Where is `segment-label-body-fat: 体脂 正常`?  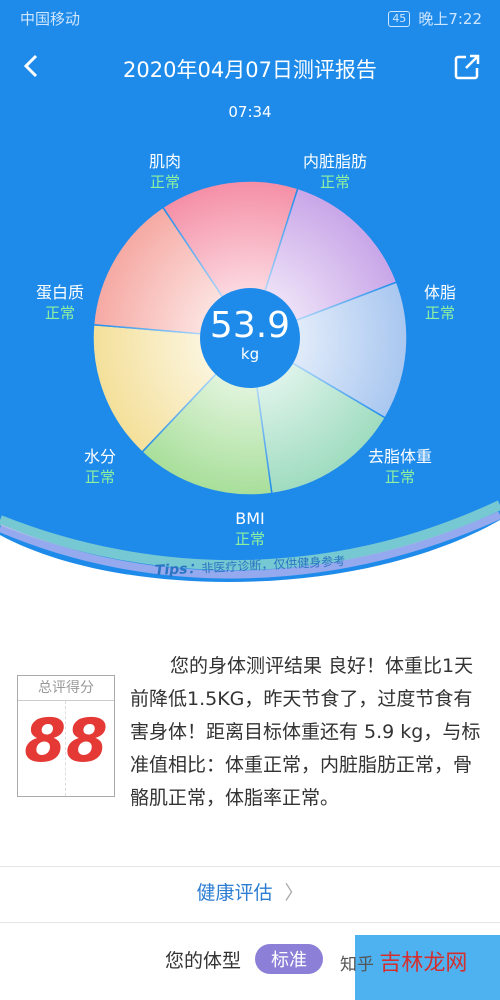 segment-label-body-fat: 体脂 正常 is located at coordinates (439, 302).